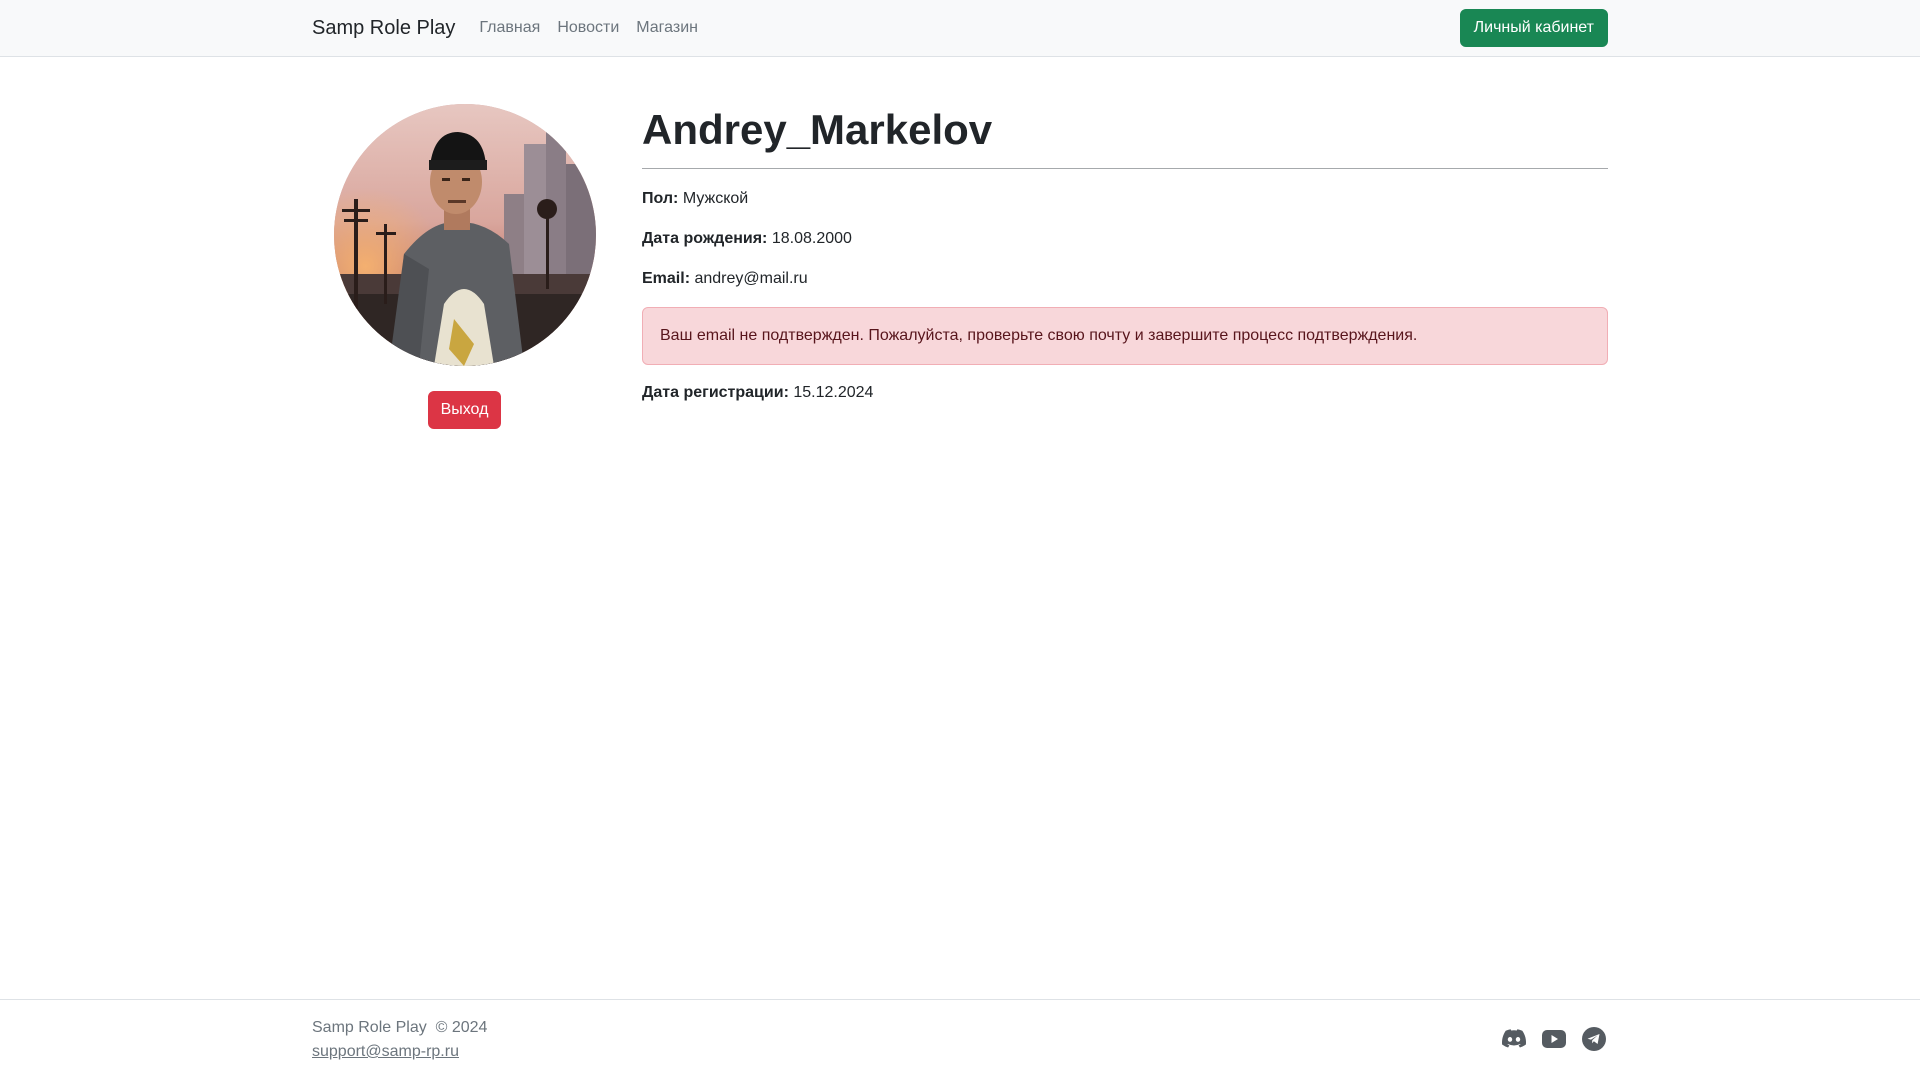  I want to click on avatar-image, so click(465, 235).